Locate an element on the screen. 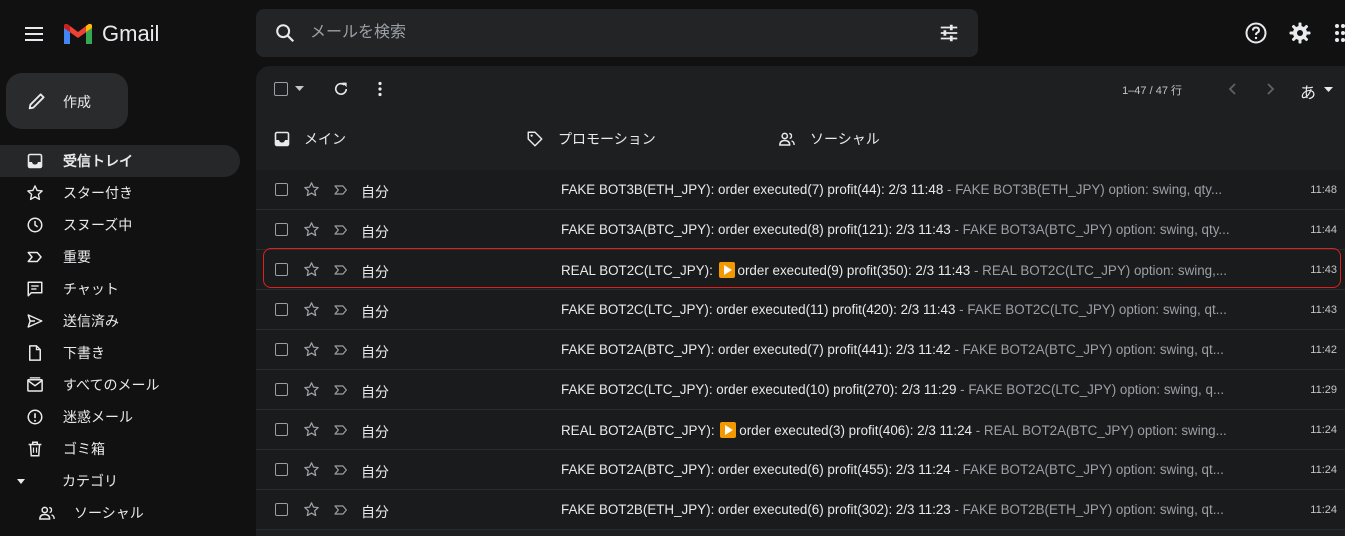  sidebar-item-all-mail: すべてのメール is located at coordinates (120, 385).